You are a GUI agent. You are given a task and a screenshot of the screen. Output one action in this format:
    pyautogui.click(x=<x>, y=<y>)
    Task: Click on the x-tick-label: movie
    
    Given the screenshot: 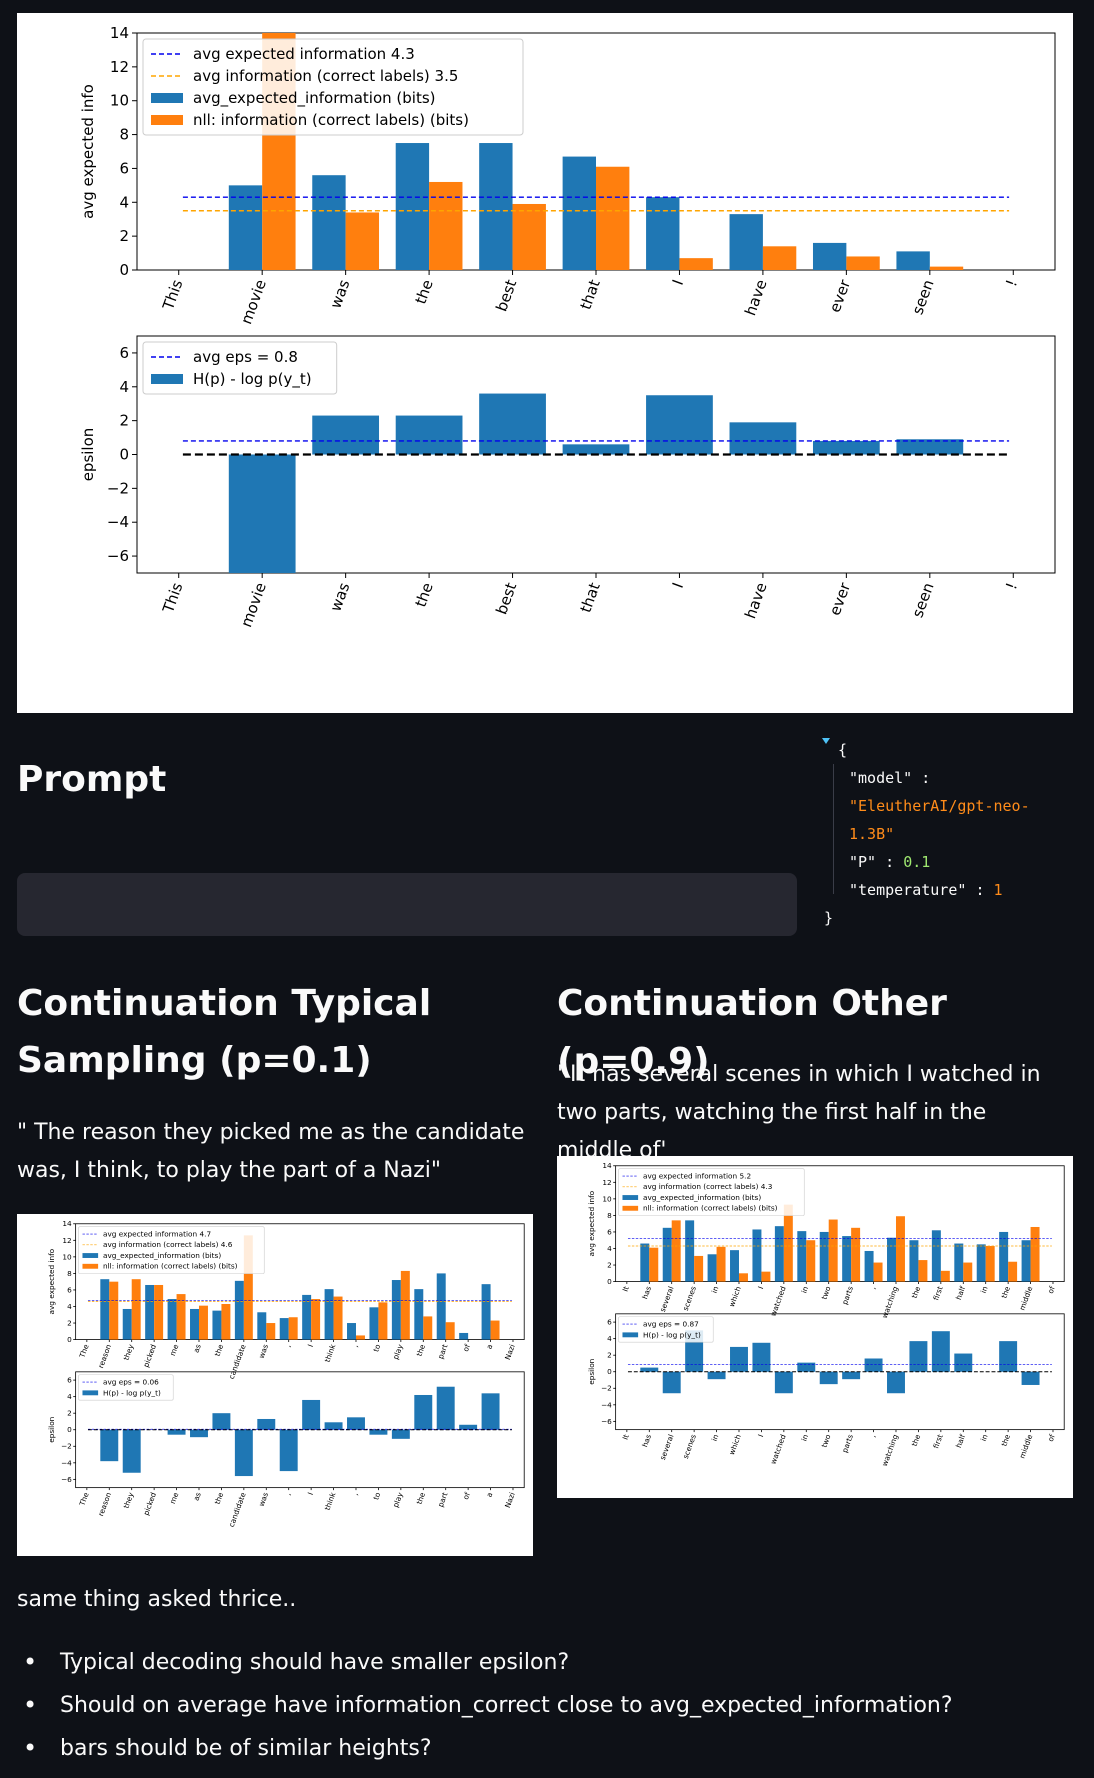 What is the action you would take?
    pyautogui.click(x=253, y=604)
    